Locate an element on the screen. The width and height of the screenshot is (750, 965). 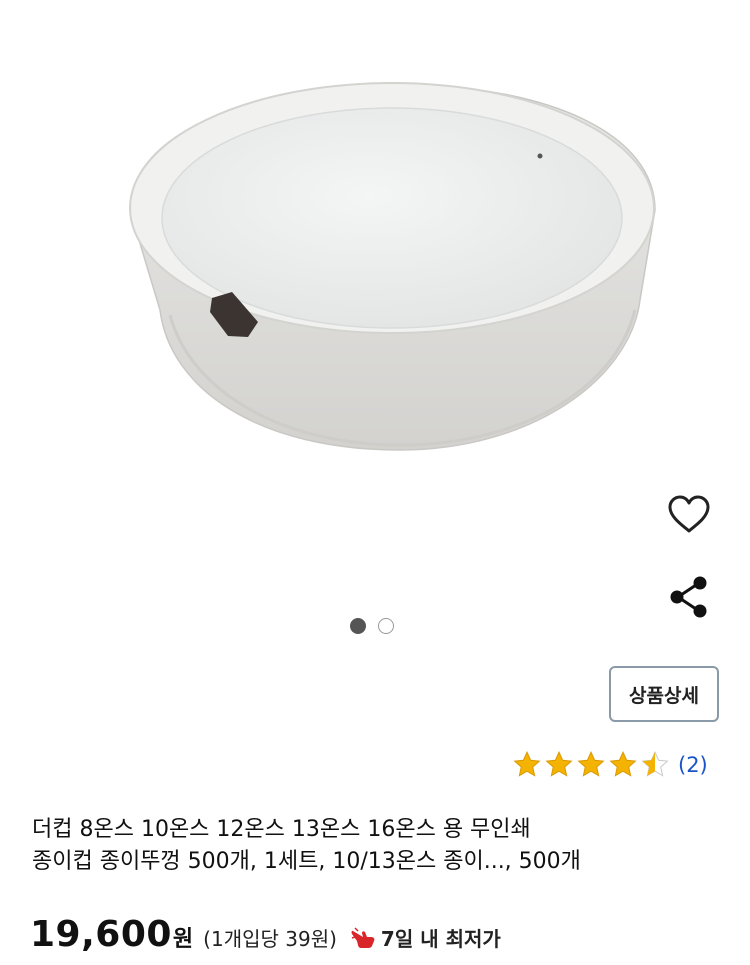
wishlist-heart-icon is located at coordinates (689, 514).